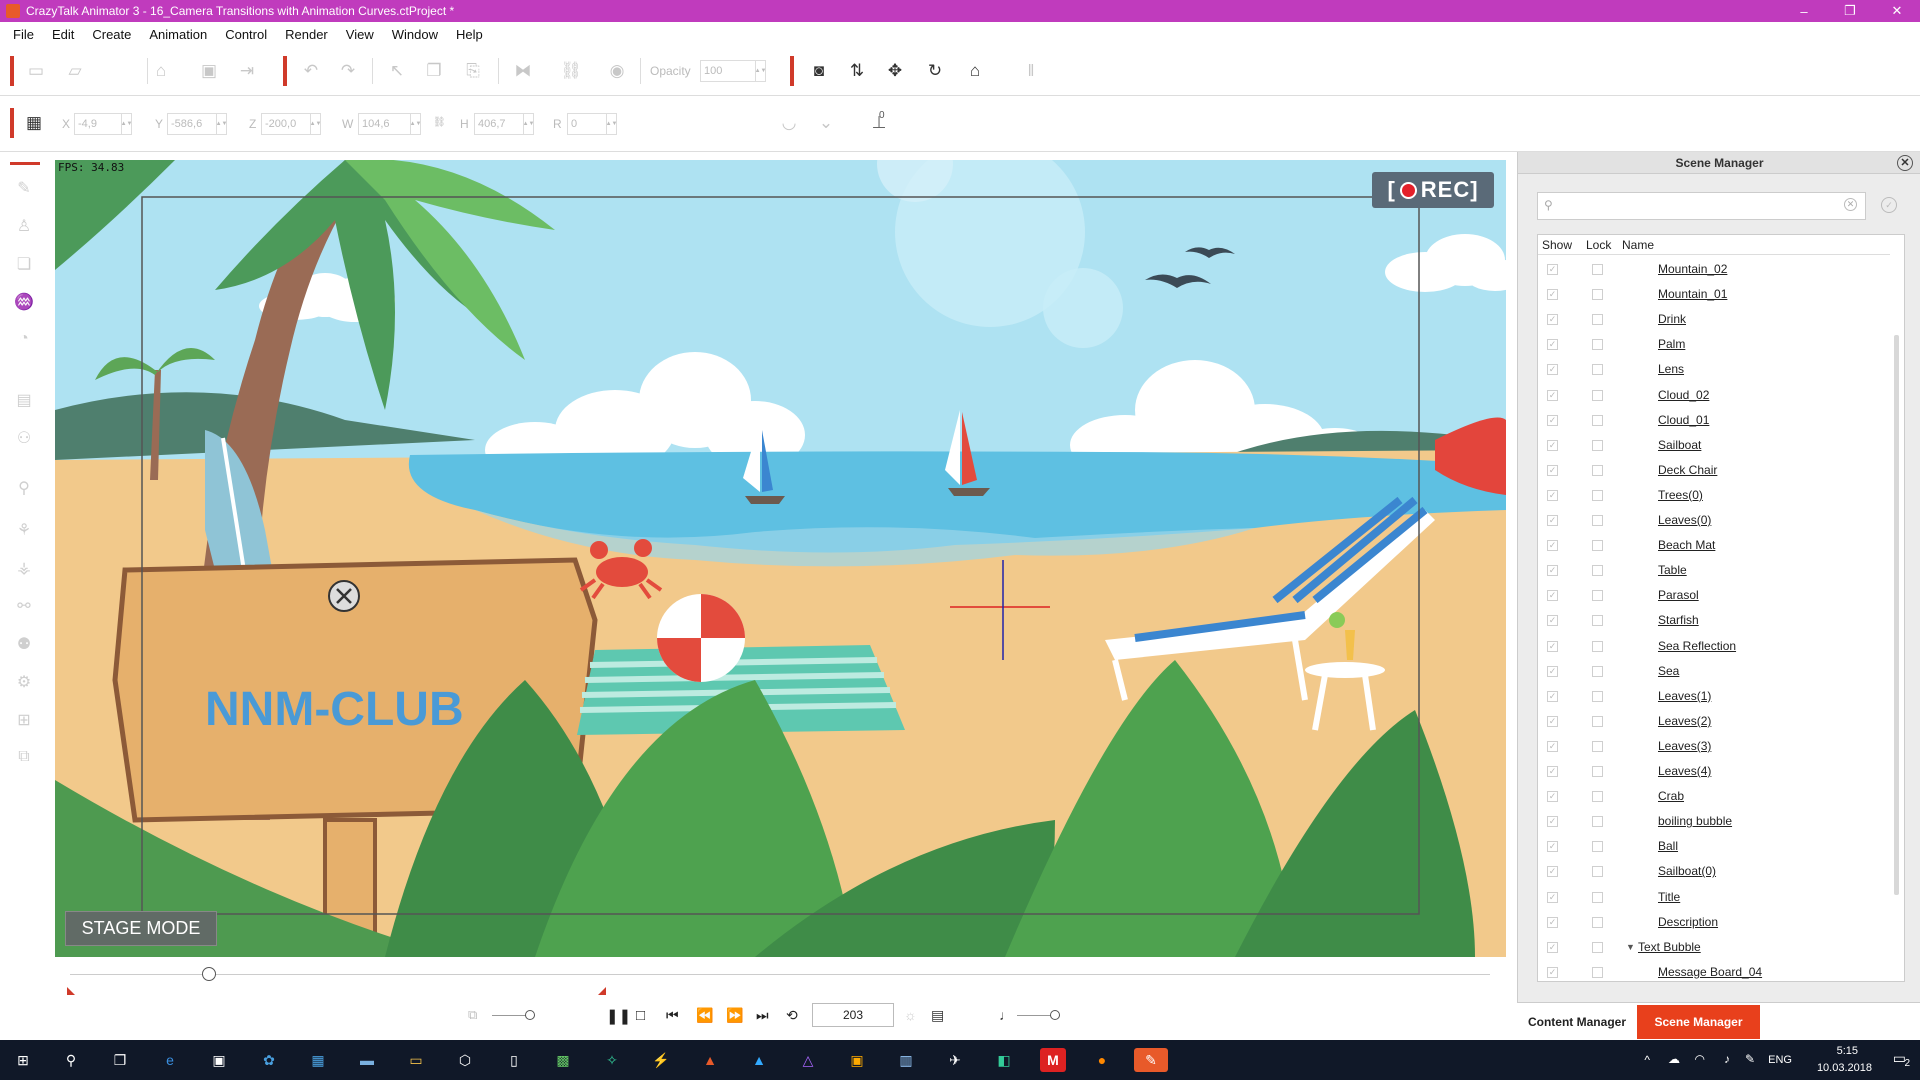 This screenshot has width=1920, height=1080. I want to click on wifi-icon: ◠, so click(1700, 1059).